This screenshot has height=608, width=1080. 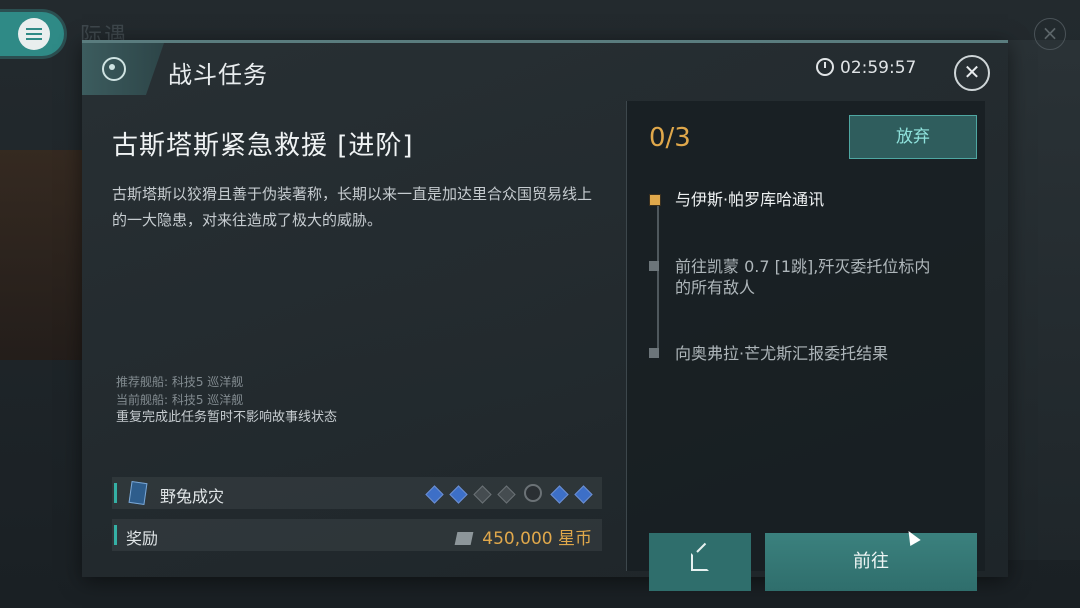 I want to click on recommended-ship: 推荐舰船: 科技5 巡洋舰, so click(x=180, y=382).